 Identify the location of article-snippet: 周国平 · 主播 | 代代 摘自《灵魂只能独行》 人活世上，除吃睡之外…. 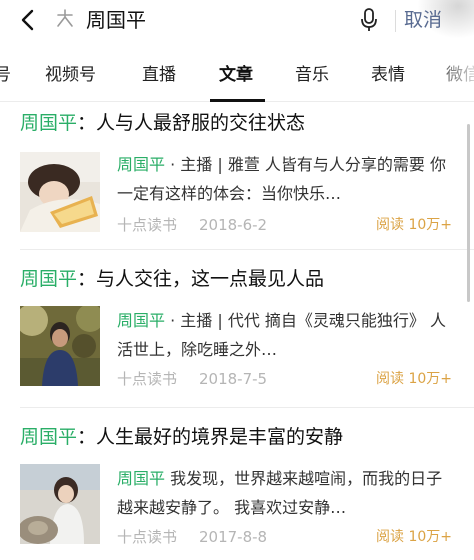
(284, 336).